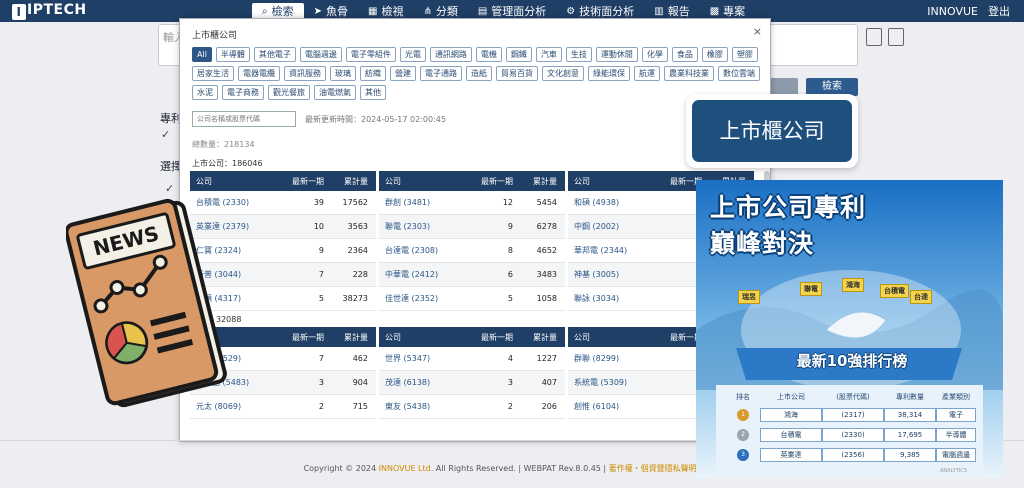 The width and height of the screenshot is (1024, 488). I want to click on category-tag: 貿易百貨, so click(517, 73).